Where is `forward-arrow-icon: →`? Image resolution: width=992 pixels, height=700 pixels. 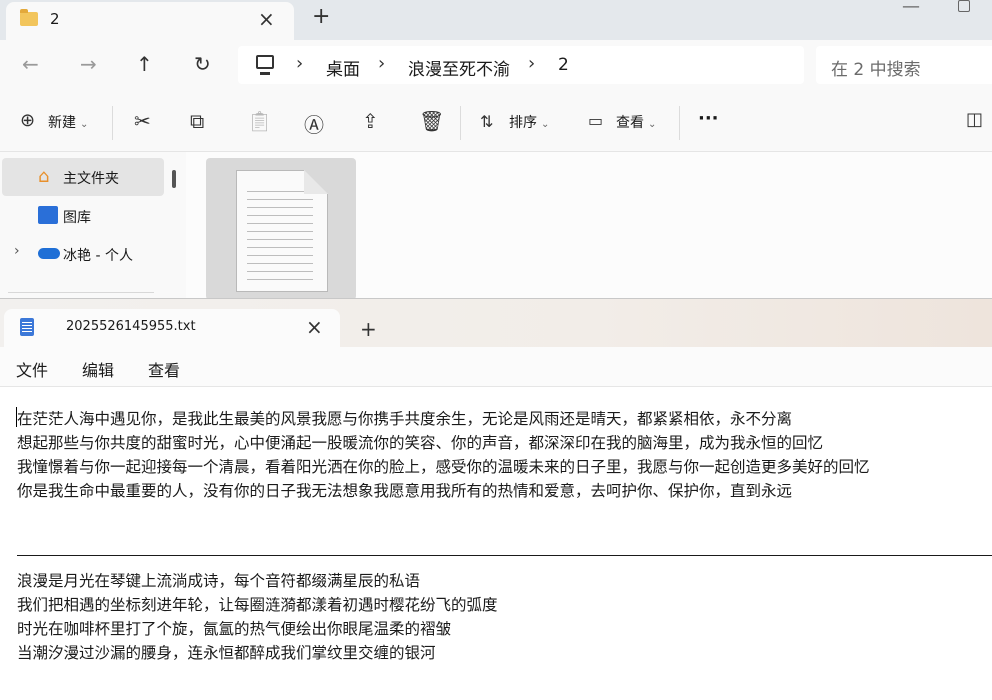
forward-arrow-icon: → is located at coordinates (88, 64).